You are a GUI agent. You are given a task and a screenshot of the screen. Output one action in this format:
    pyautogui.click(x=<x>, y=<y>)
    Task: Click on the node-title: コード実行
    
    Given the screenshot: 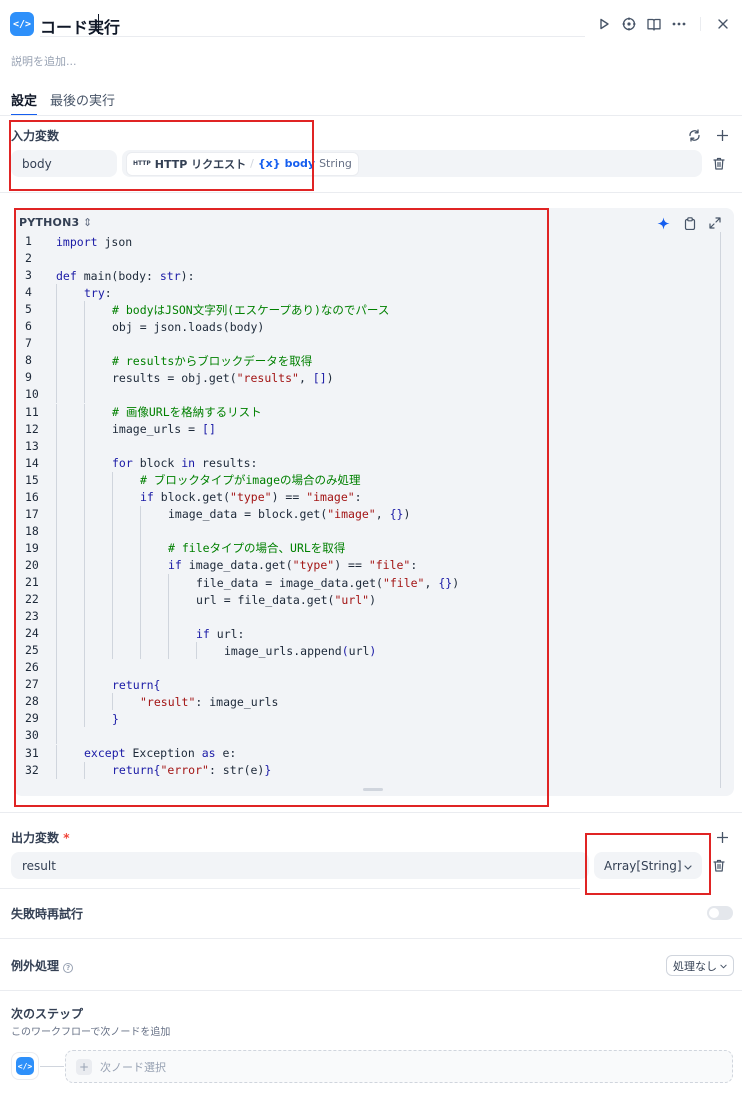 What is the action you would take?
    pyautogui.click(x=80, y=26)
    